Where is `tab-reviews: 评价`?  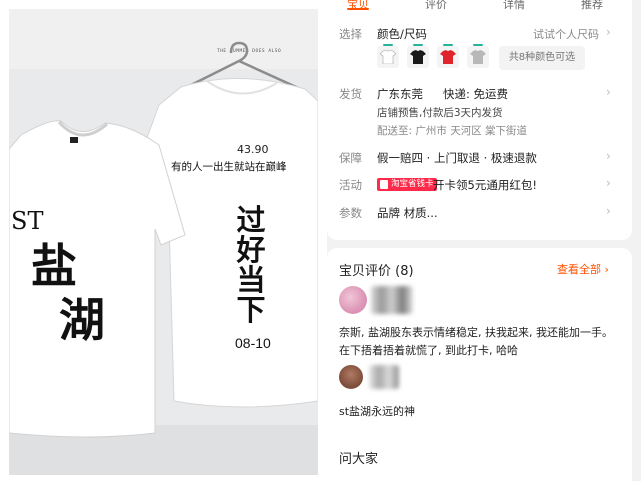 tab-reviews: 评价 is located at coordinates (436, 6).